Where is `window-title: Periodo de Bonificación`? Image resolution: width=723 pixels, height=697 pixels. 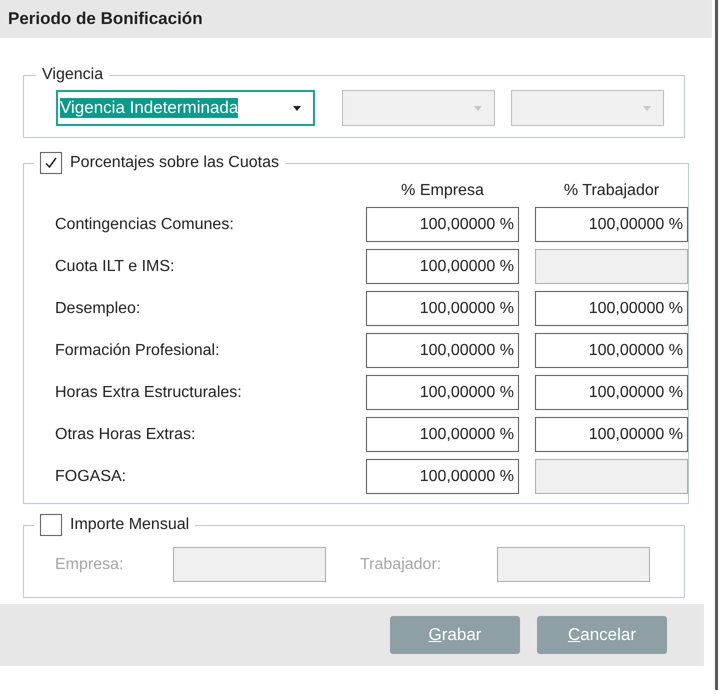 window-title: Periodo de Bonificación is located at coordinates (105, 19).